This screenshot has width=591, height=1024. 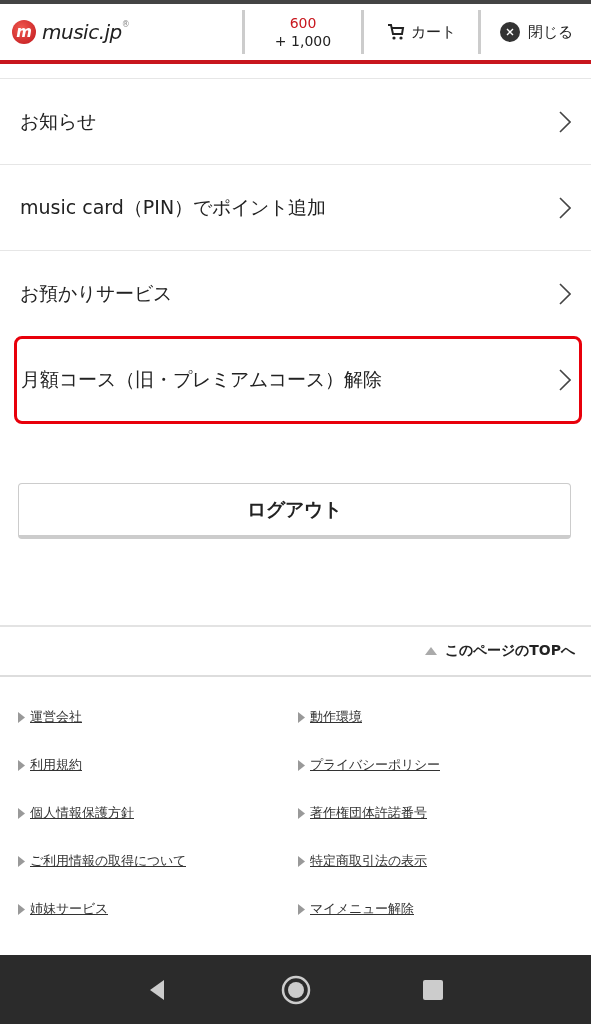 I want to click on menu-item: 月額コース（旧・プレミアムコース）解除, so click(x=298, y=380).